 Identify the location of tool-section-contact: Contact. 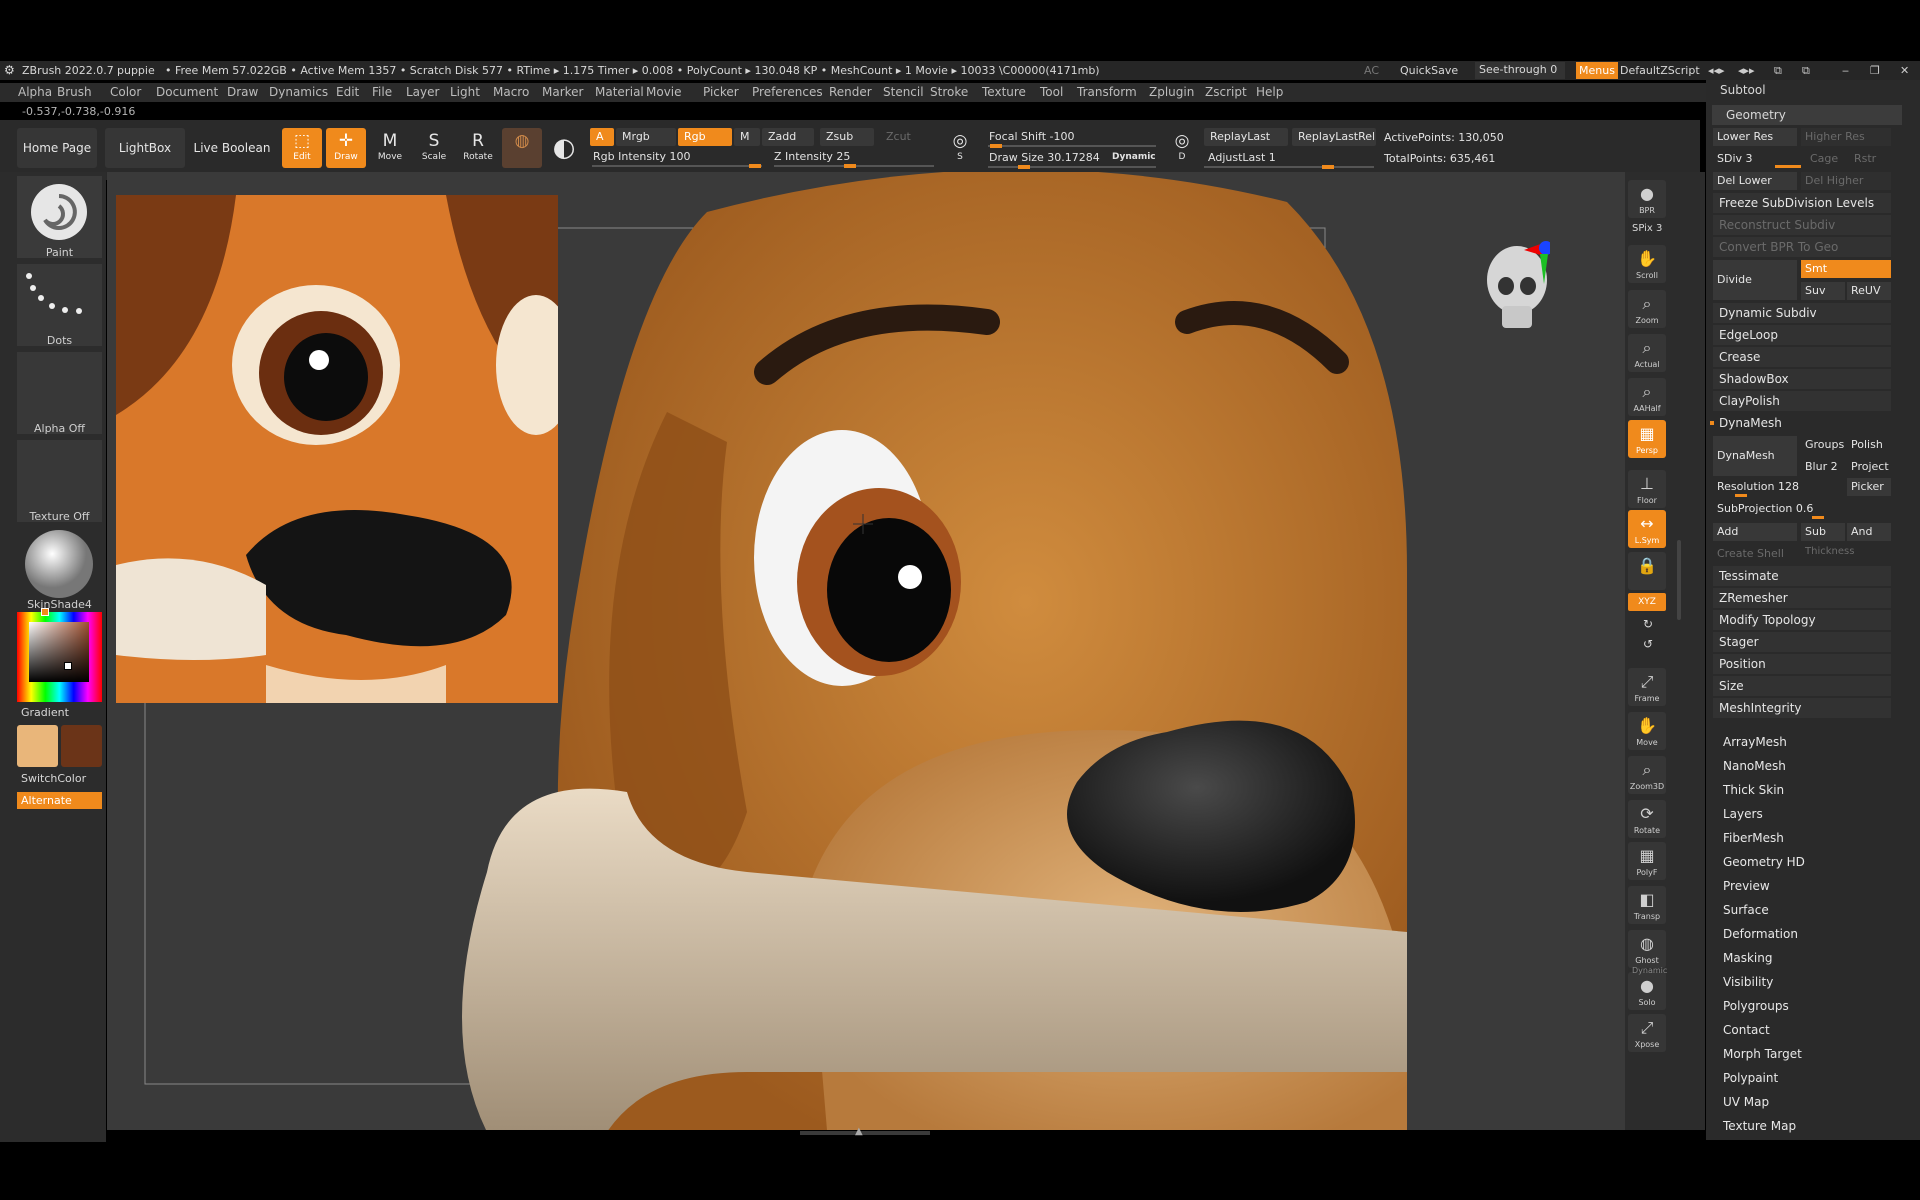
(1746, 1030).